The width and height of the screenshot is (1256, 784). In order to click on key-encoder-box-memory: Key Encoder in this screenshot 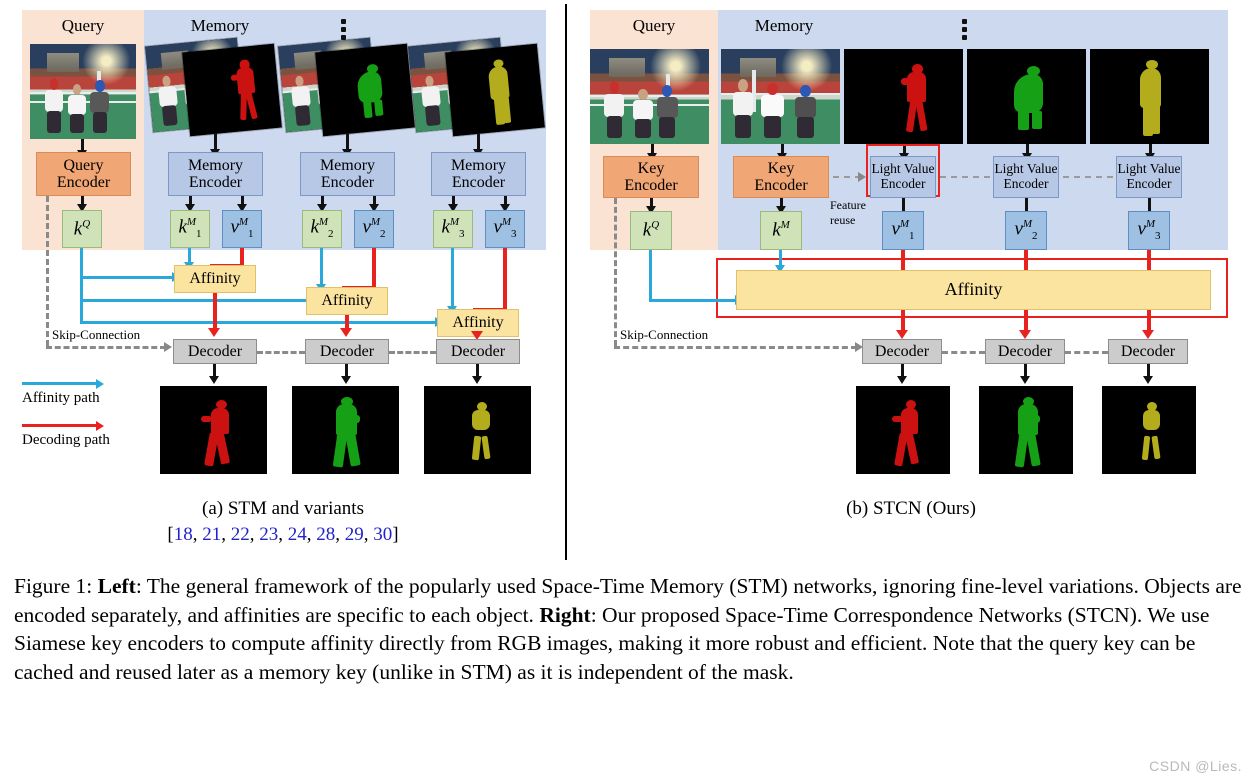, I will do `click(781, 177)`.